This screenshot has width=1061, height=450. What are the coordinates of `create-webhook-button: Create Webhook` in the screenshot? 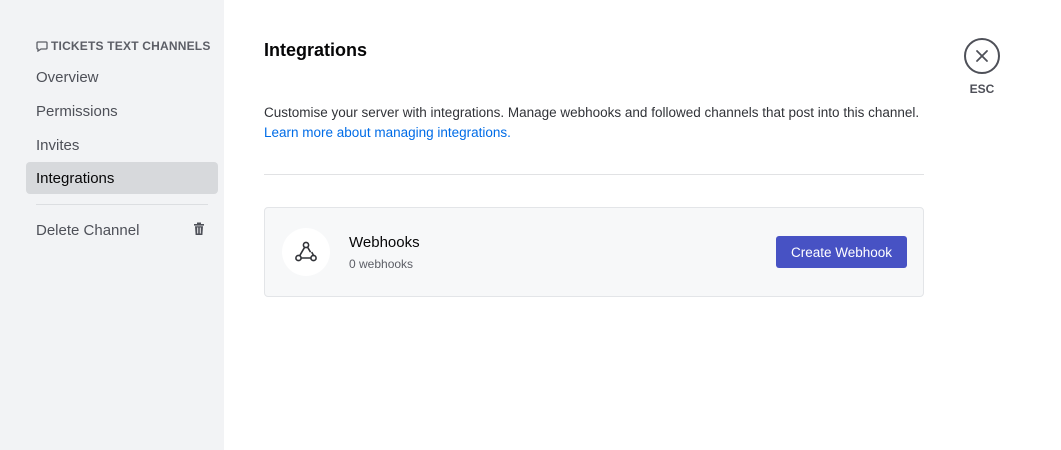 It's located at (841, 252).